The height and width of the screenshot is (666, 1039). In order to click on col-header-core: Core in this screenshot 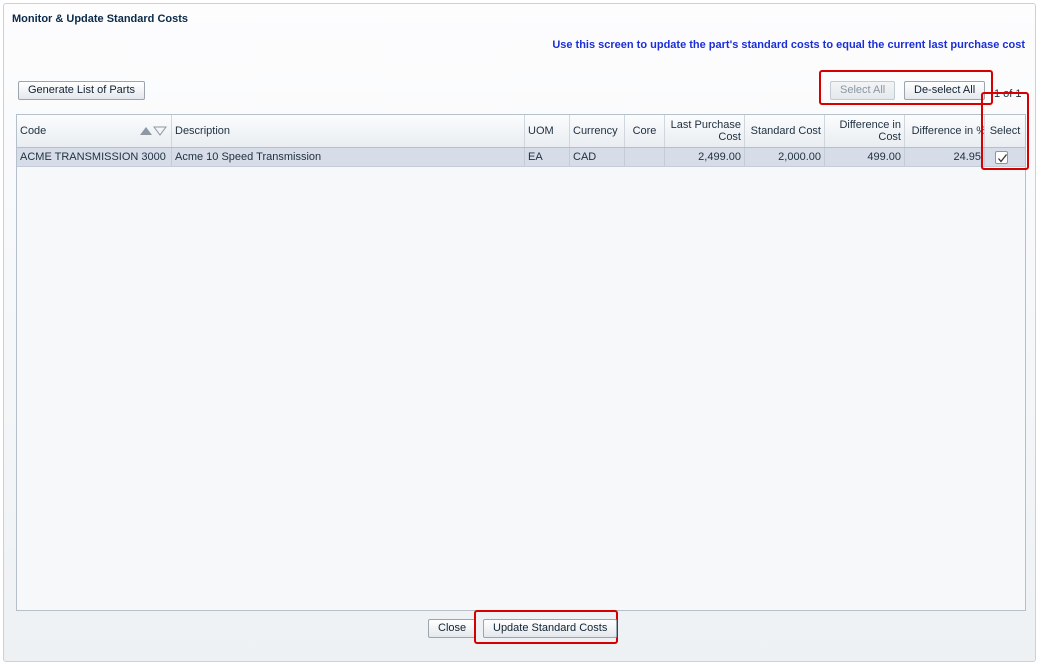, I will do `click(645, 131)`.